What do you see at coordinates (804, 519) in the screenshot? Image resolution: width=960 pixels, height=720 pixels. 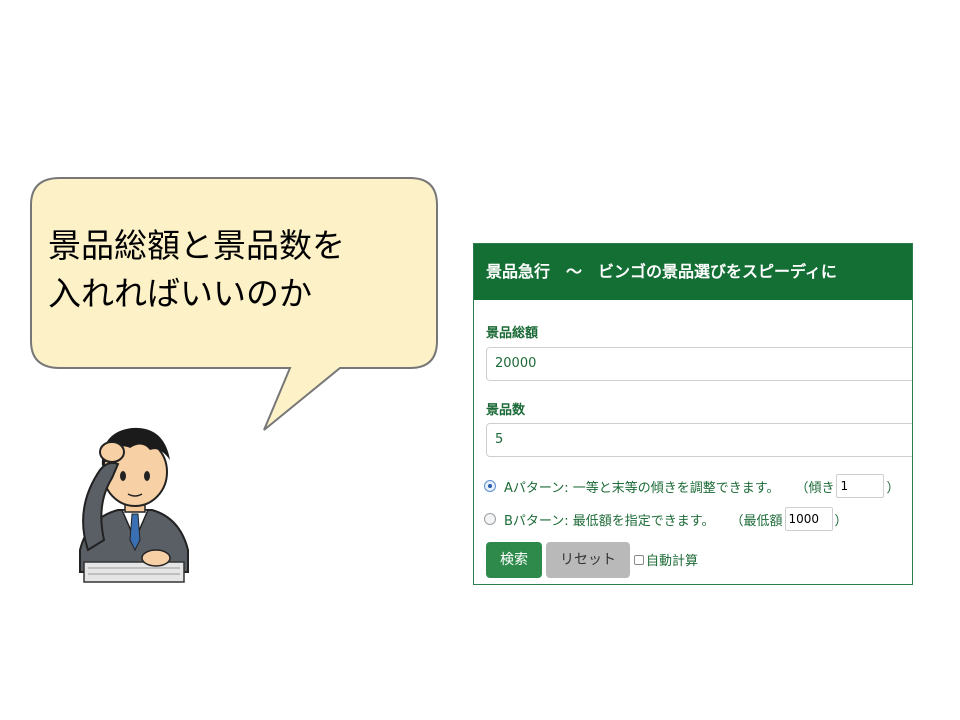 I see `min-amount-value: 1000` at bounding box center [804, 519].